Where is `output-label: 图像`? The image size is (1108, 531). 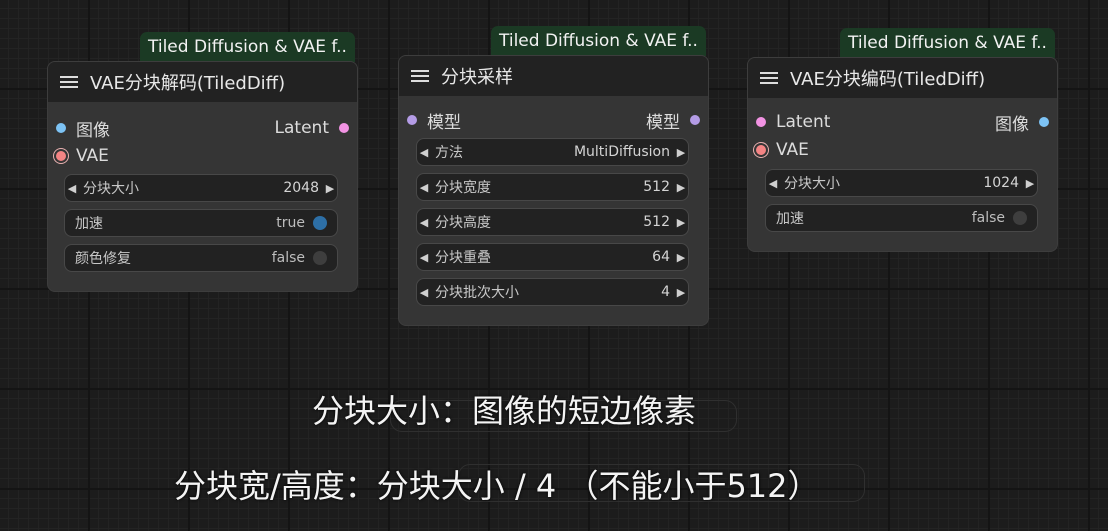
output-label: 图像 is located at coordinates (1012, 124).